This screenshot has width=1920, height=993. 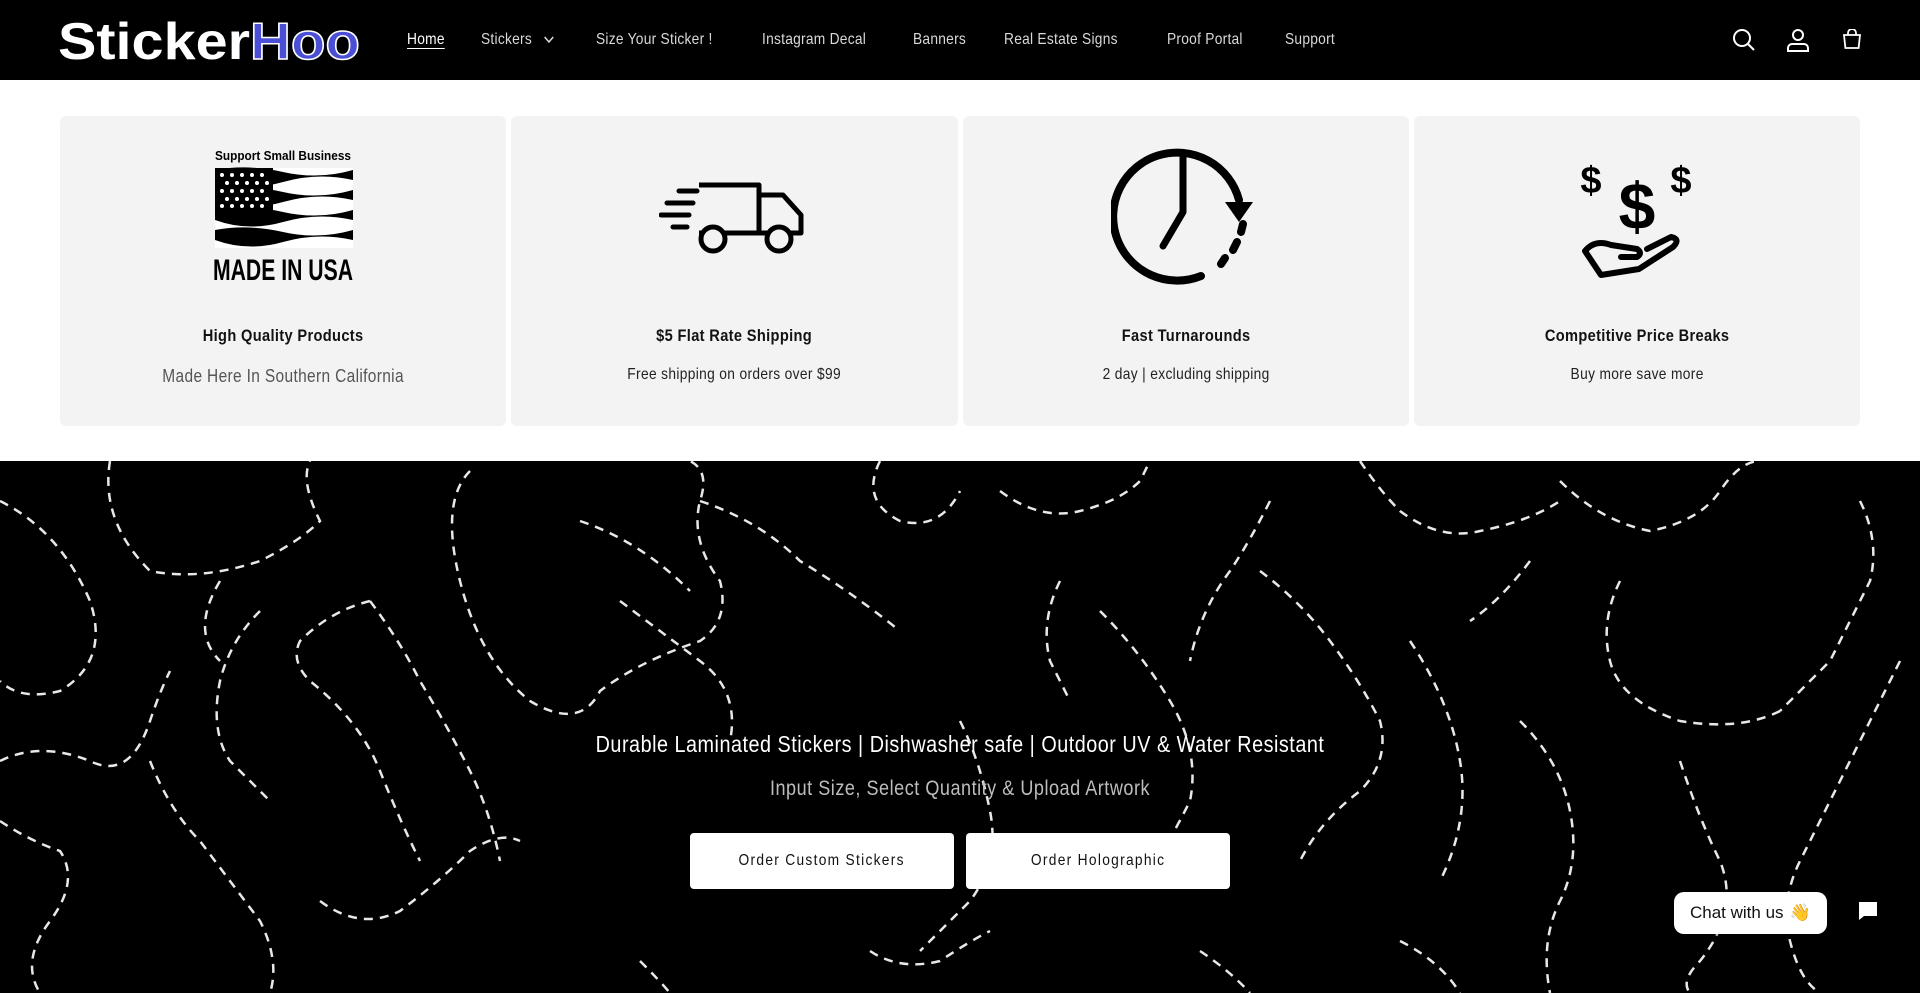 What do you see at coordinates (1737, 912) in the screenshot?
I see `chat-label: Chat with us` at bounding box center [1737, 912].